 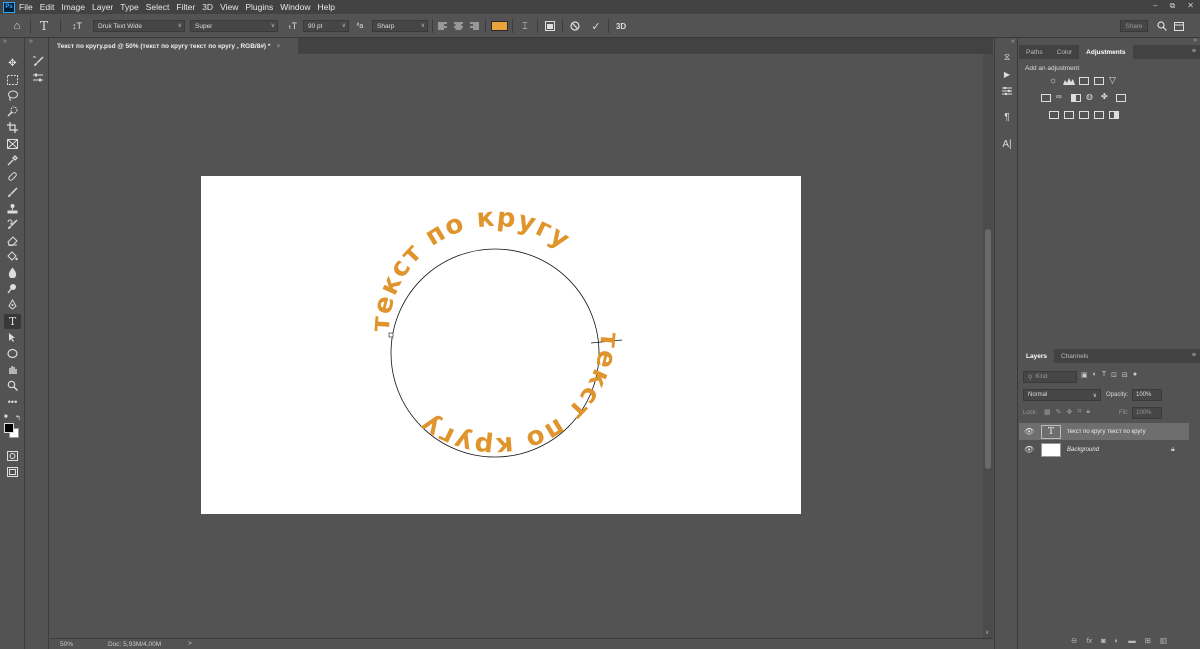 What do you see at coordinates (12, 95) in the screenshot?
I see `lasso-tool-icon` at bounding box center [12, 95].